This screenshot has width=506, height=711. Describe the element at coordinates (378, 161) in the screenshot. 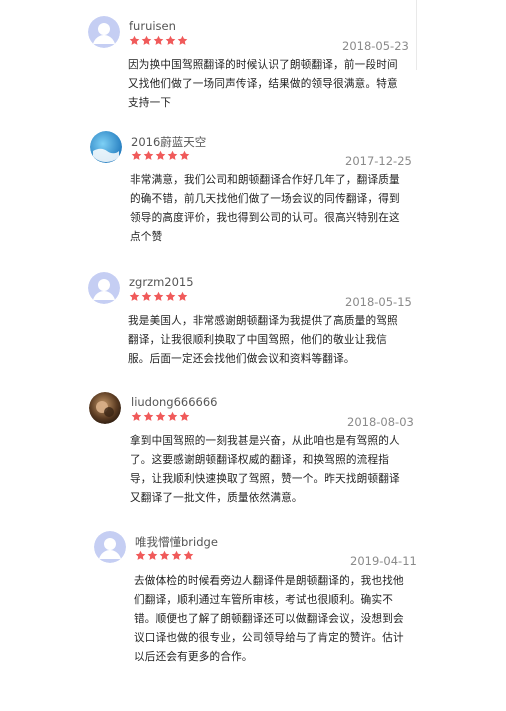

I see `review-date: 2017-12-25` at that location.